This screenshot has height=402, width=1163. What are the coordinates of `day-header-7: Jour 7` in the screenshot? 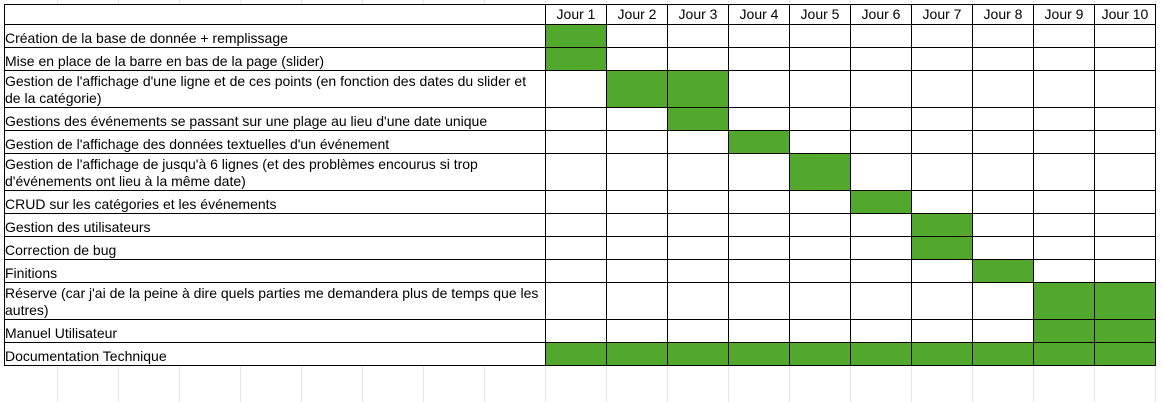 It's located at (942, 14).